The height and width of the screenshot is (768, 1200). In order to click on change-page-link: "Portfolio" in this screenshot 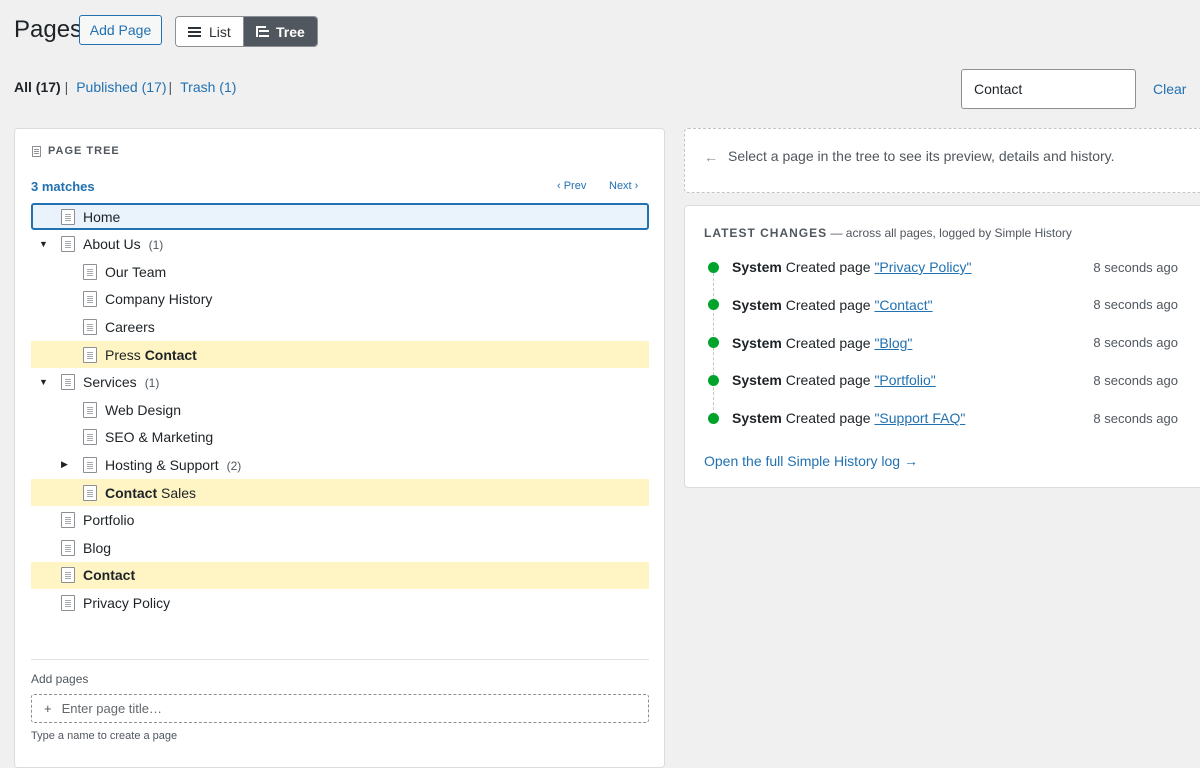, I will do `click(904, 380)`.